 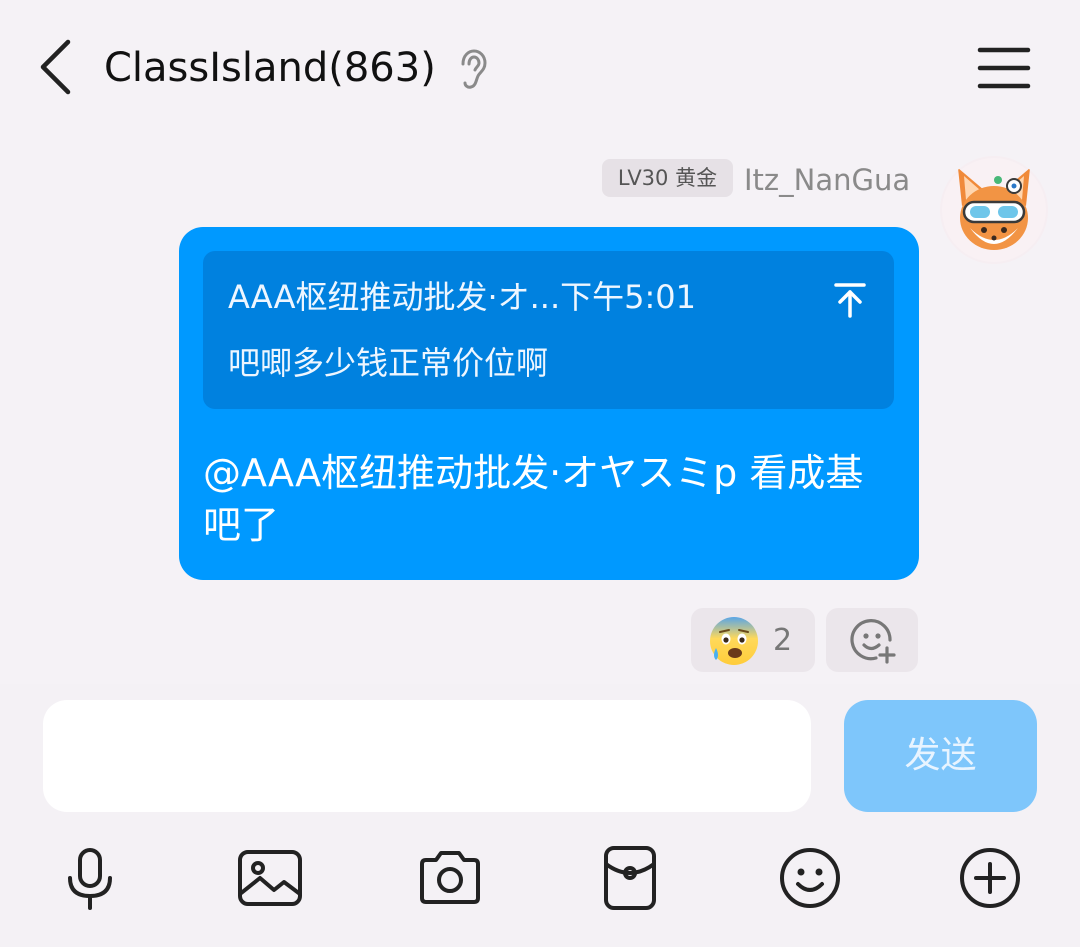 What do you see at coordinates (873, 641) in the screenshot?
I see `add-emoji-icon` at bounding box center [873, 641].